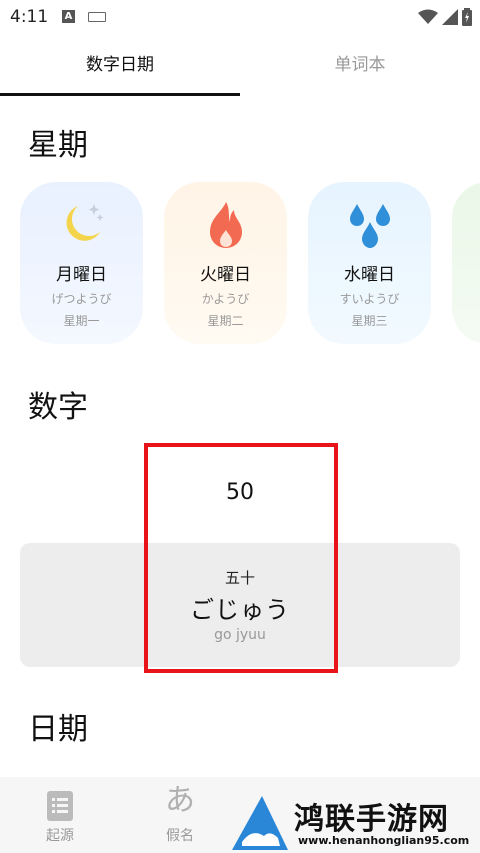  I want to click on weekday-name: 水曜日, so click(369, 275).